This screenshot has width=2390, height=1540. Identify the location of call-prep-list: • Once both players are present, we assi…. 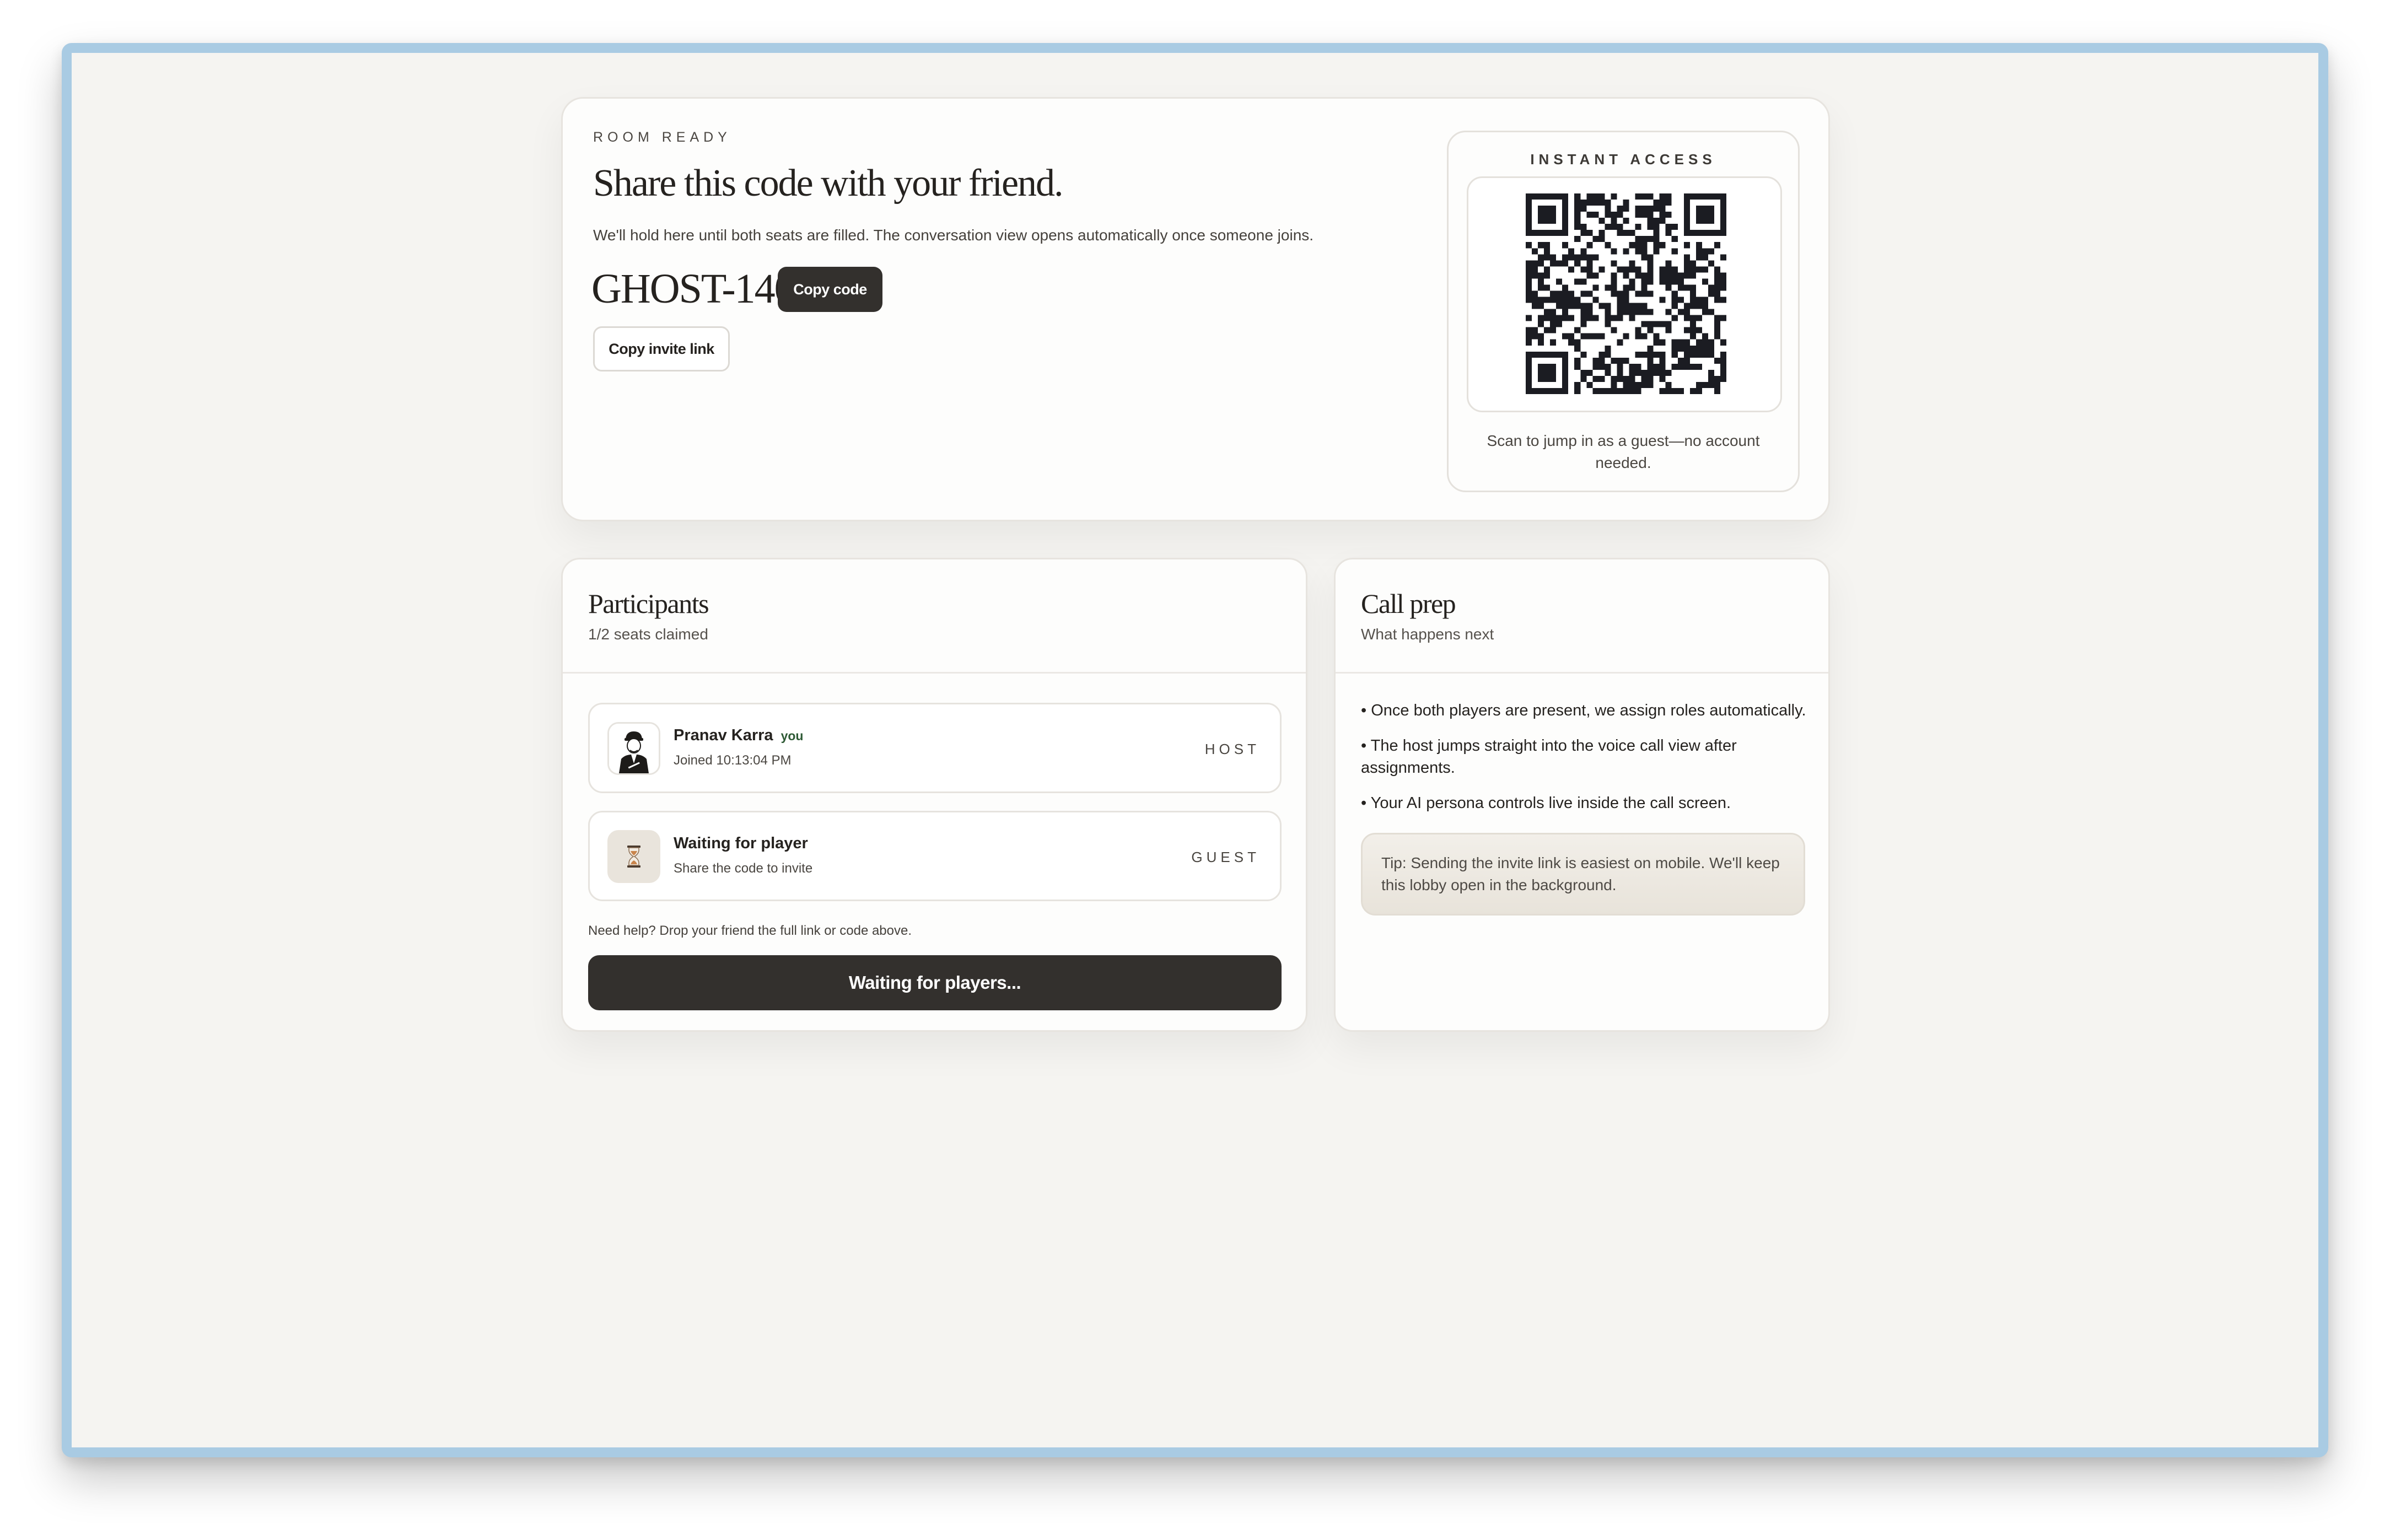
(1587, 763).